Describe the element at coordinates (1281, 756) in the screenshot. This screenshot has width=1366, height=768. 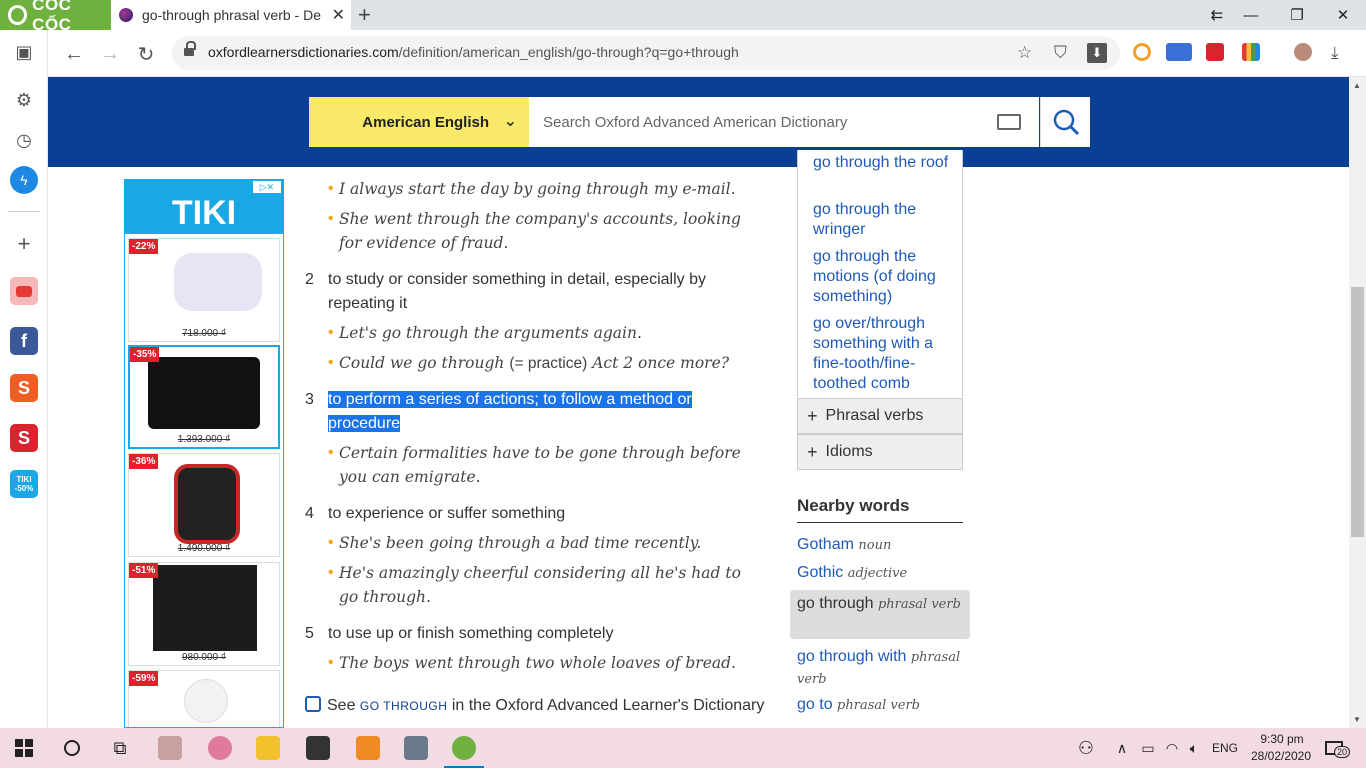
I see `clock-date: 28/02/2020` at that location.